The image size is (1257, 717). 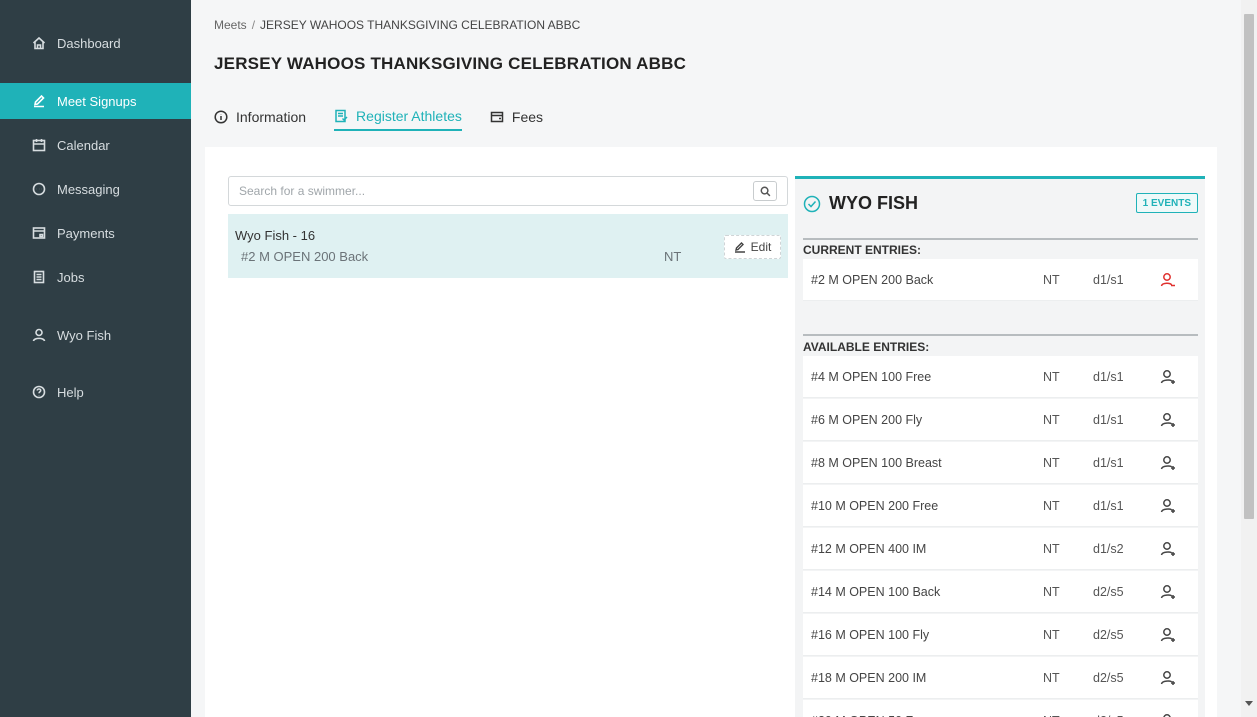 What do you see at coordinates (39, 145) in the screenshot?
I see `calendar-icon` at bounding box center [39, 145].